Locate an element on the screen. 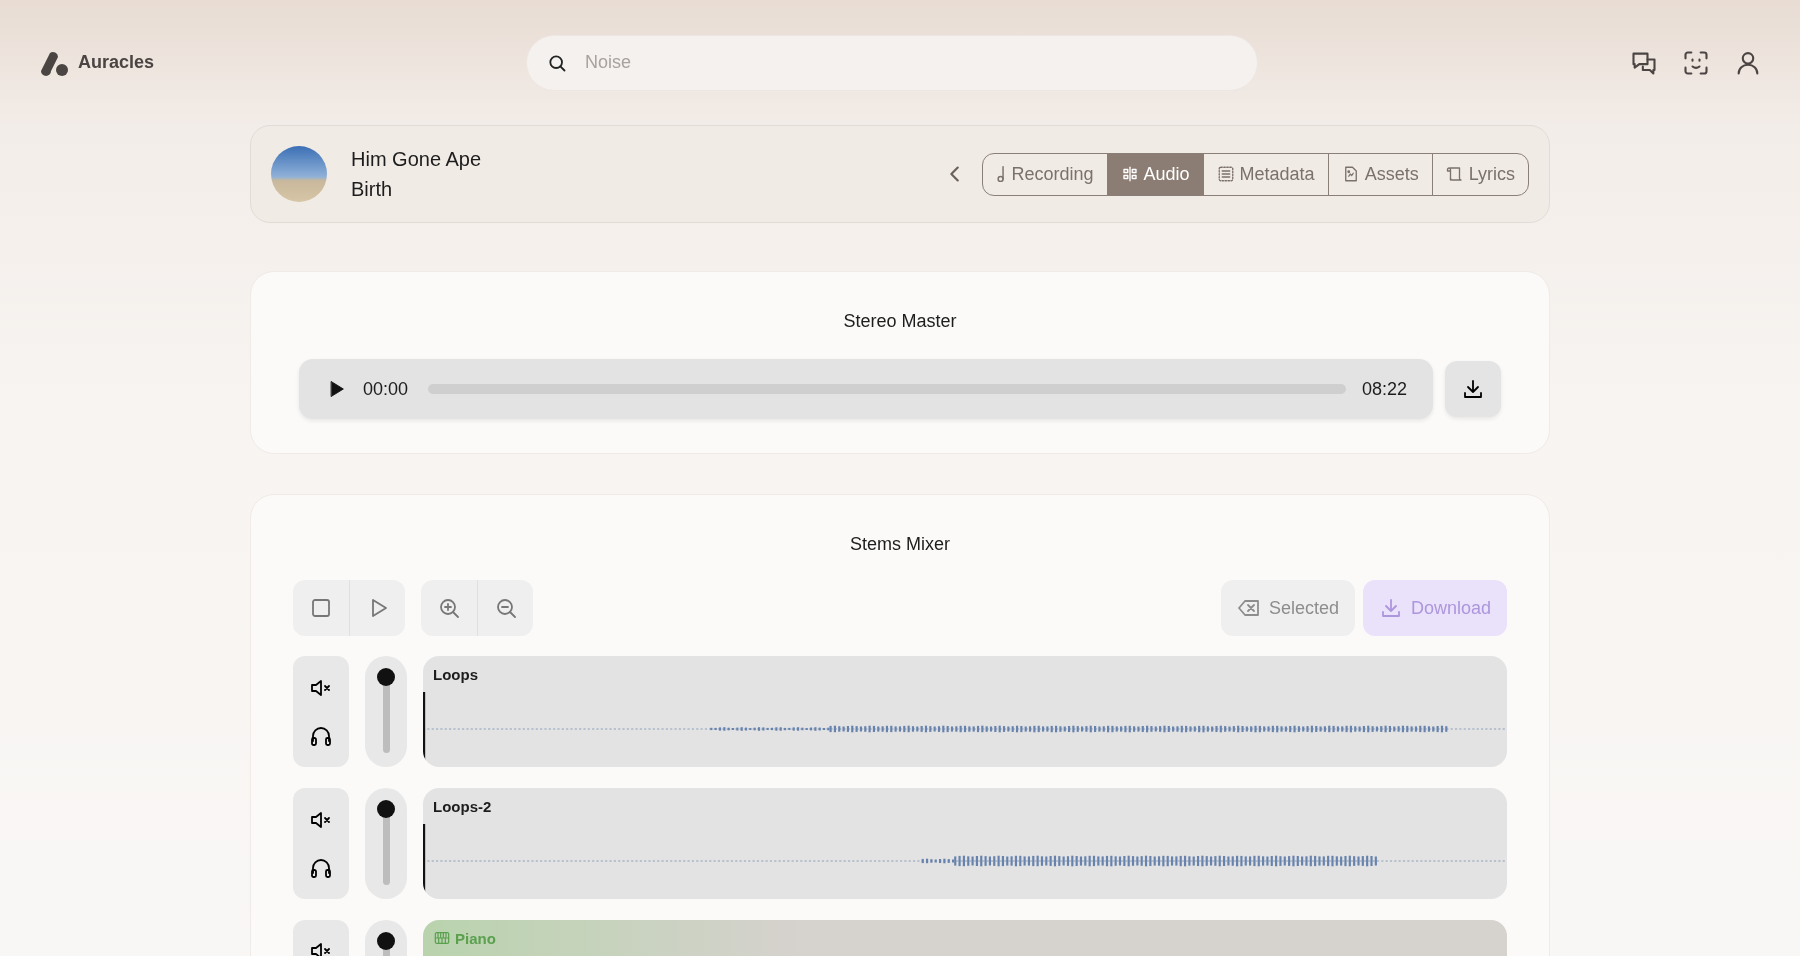  panel-title: Stereo Master is located at coordinates (900, 321).